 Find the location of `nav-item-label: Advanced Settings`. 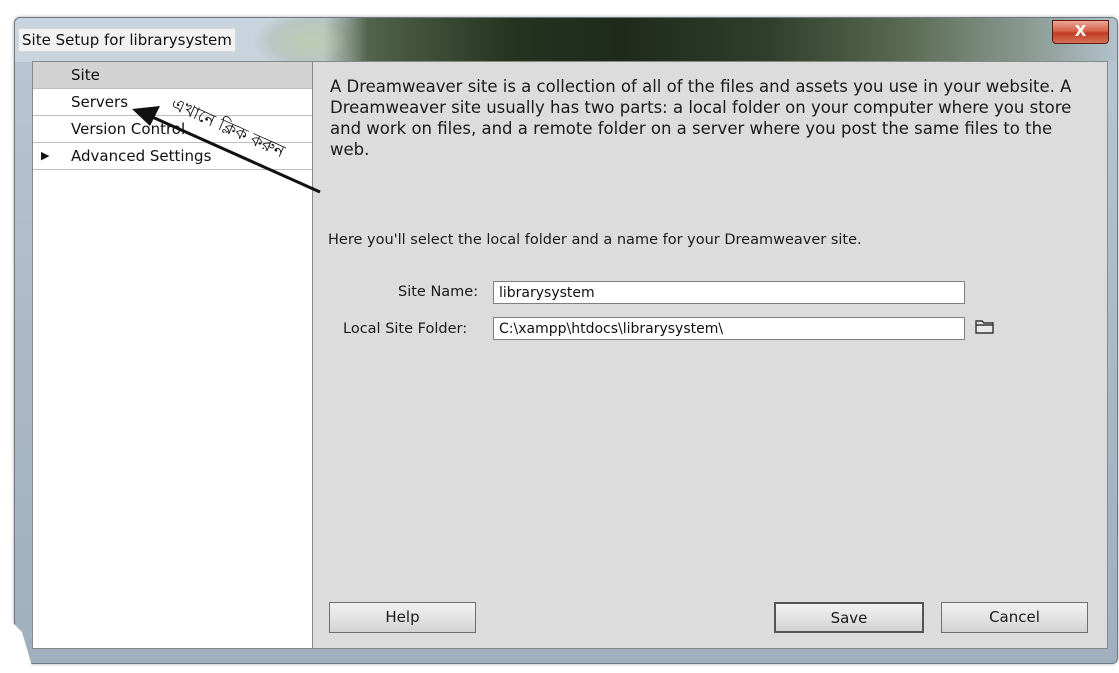

nav-item-label: Advanced Settings is located at coordinates (141, 156).